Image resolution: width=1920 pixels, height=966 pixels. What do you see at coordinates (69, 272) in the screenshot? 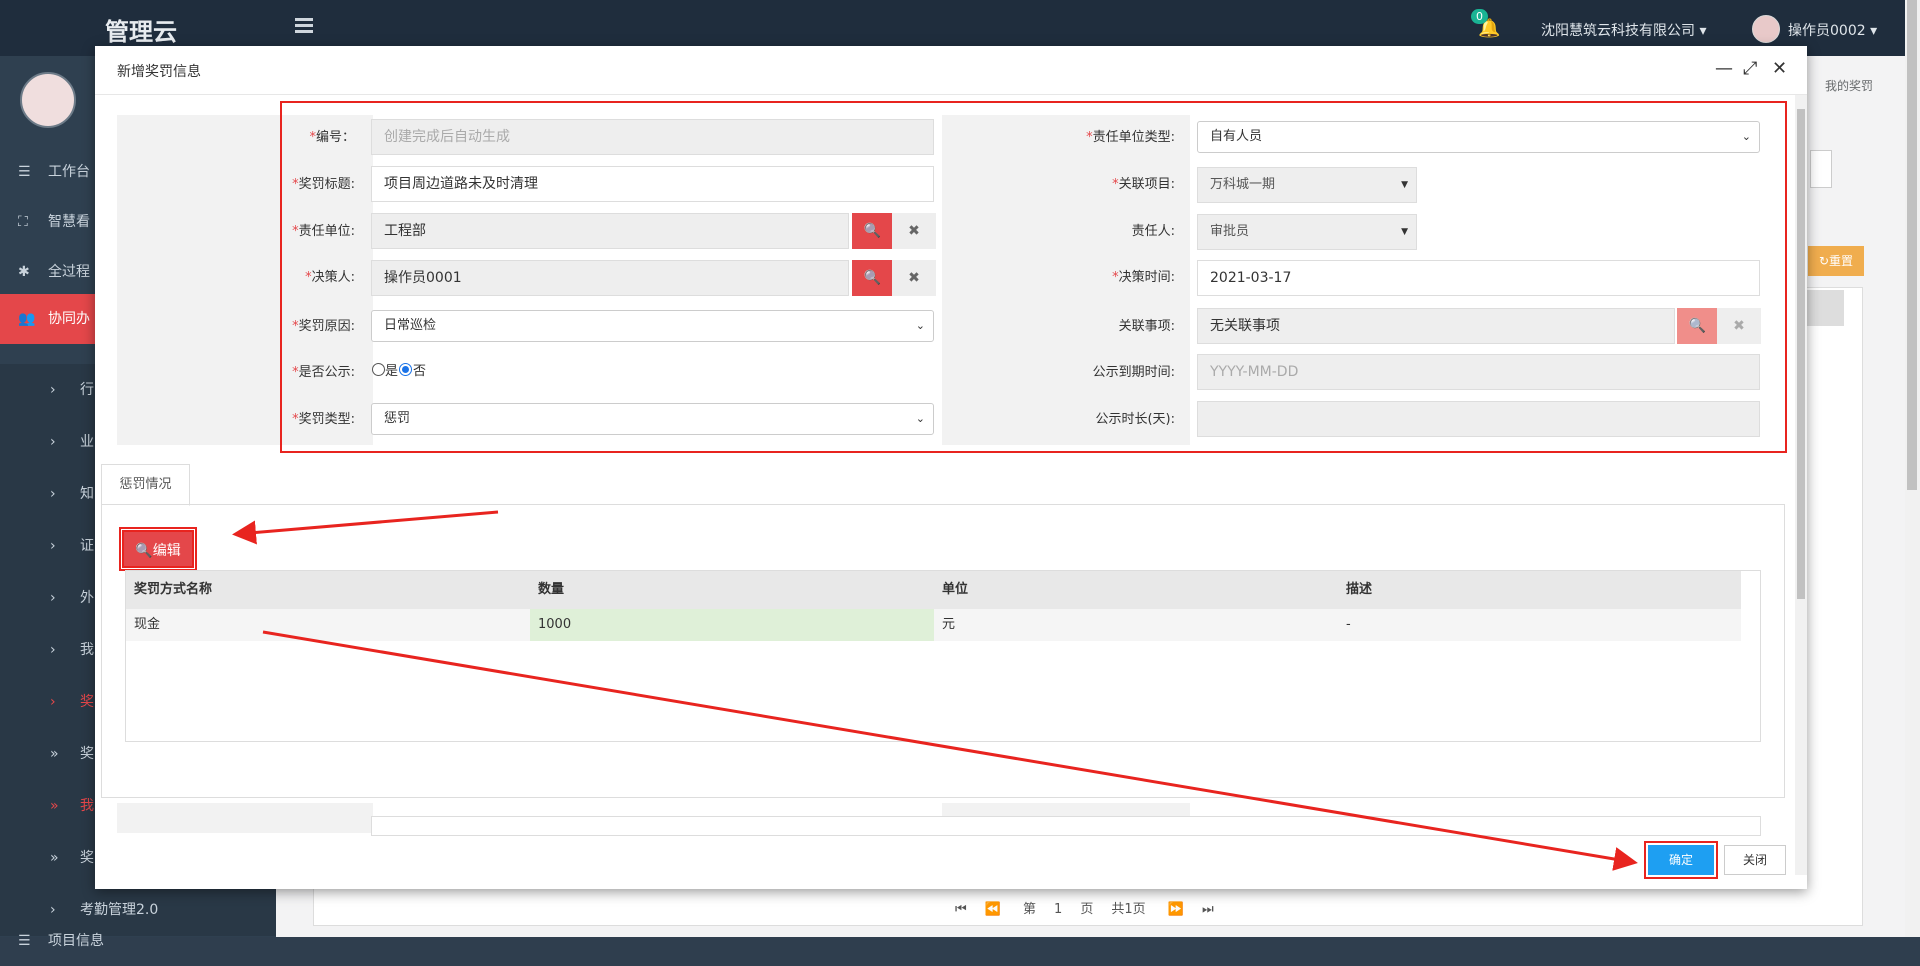
I see `sidebar-item-label: 全过程` at bounding box center [69, 272].